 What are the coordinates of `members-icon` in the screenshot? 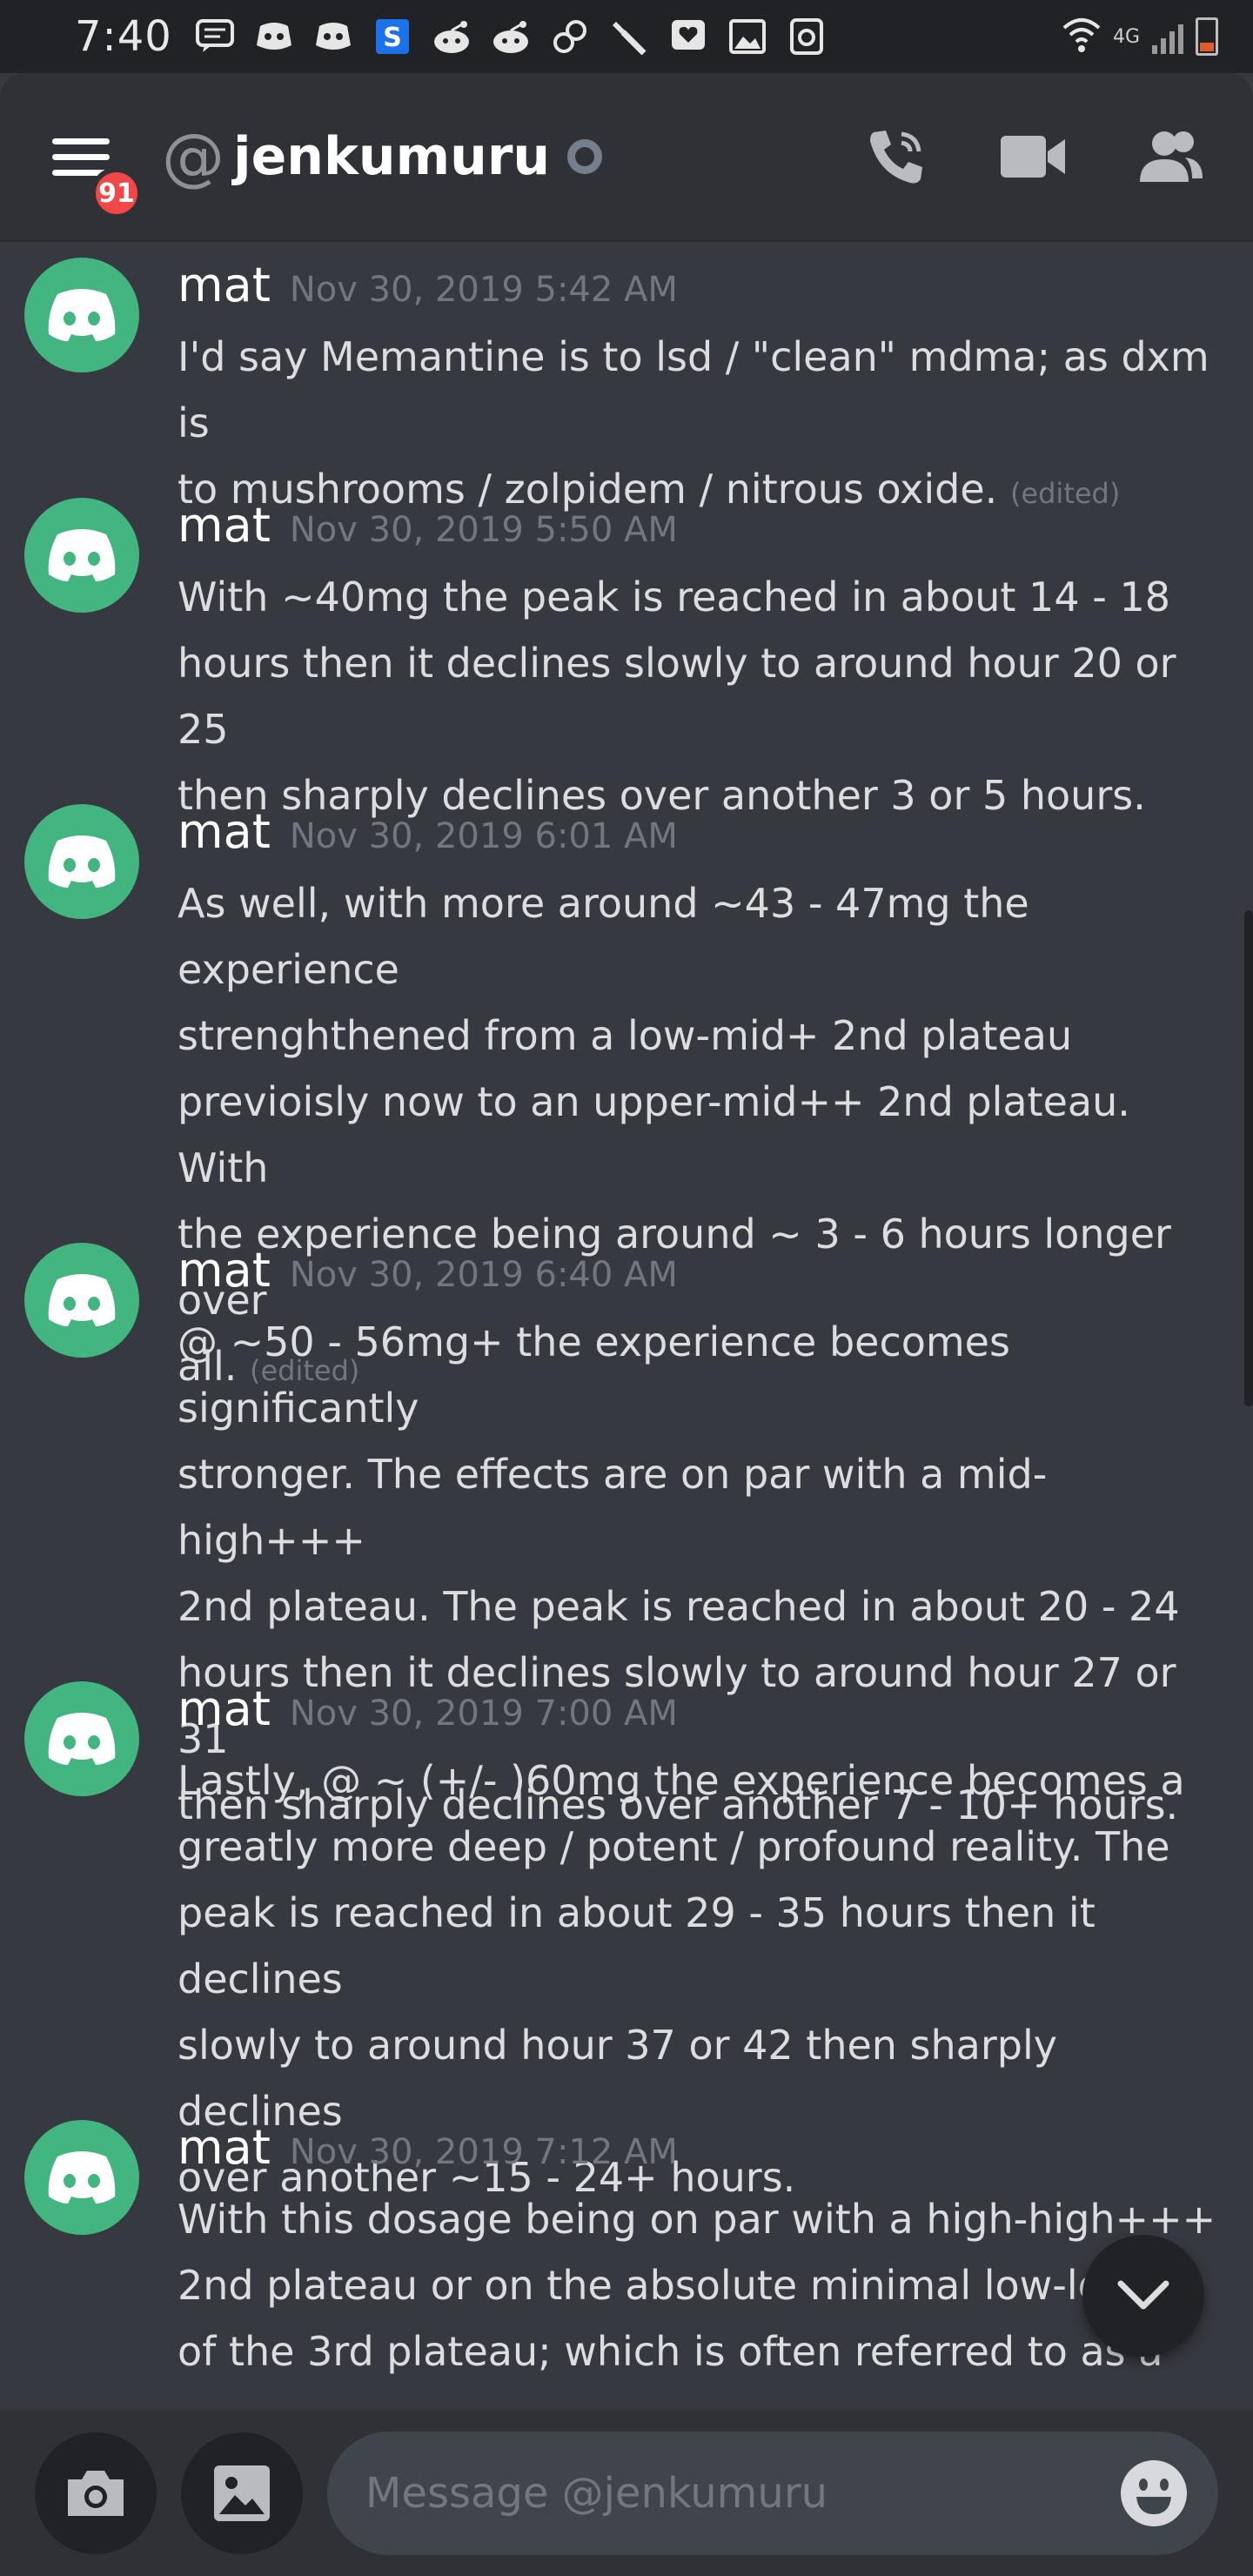 It's located at (1171, 157).